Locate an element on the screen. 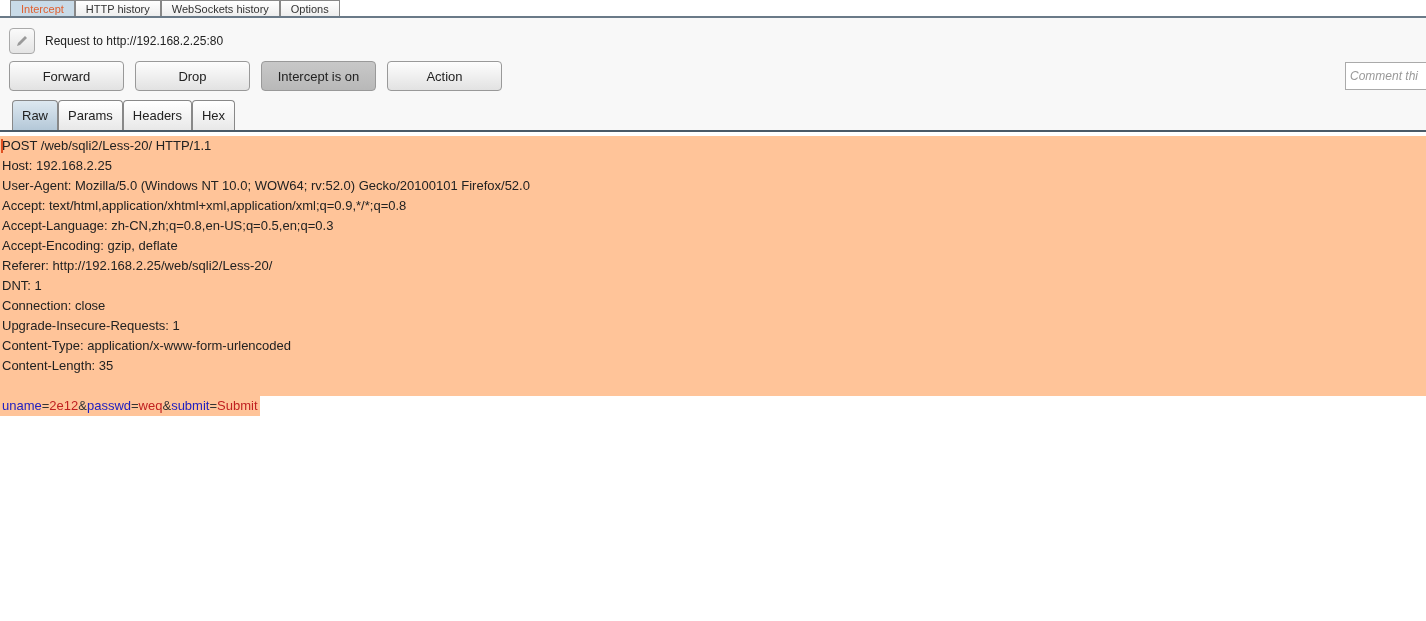 The width and height of the screenshot is (1426, 621). request-line: Accept-Encoding: gzip, deflate is located at coordinates (90, 246).